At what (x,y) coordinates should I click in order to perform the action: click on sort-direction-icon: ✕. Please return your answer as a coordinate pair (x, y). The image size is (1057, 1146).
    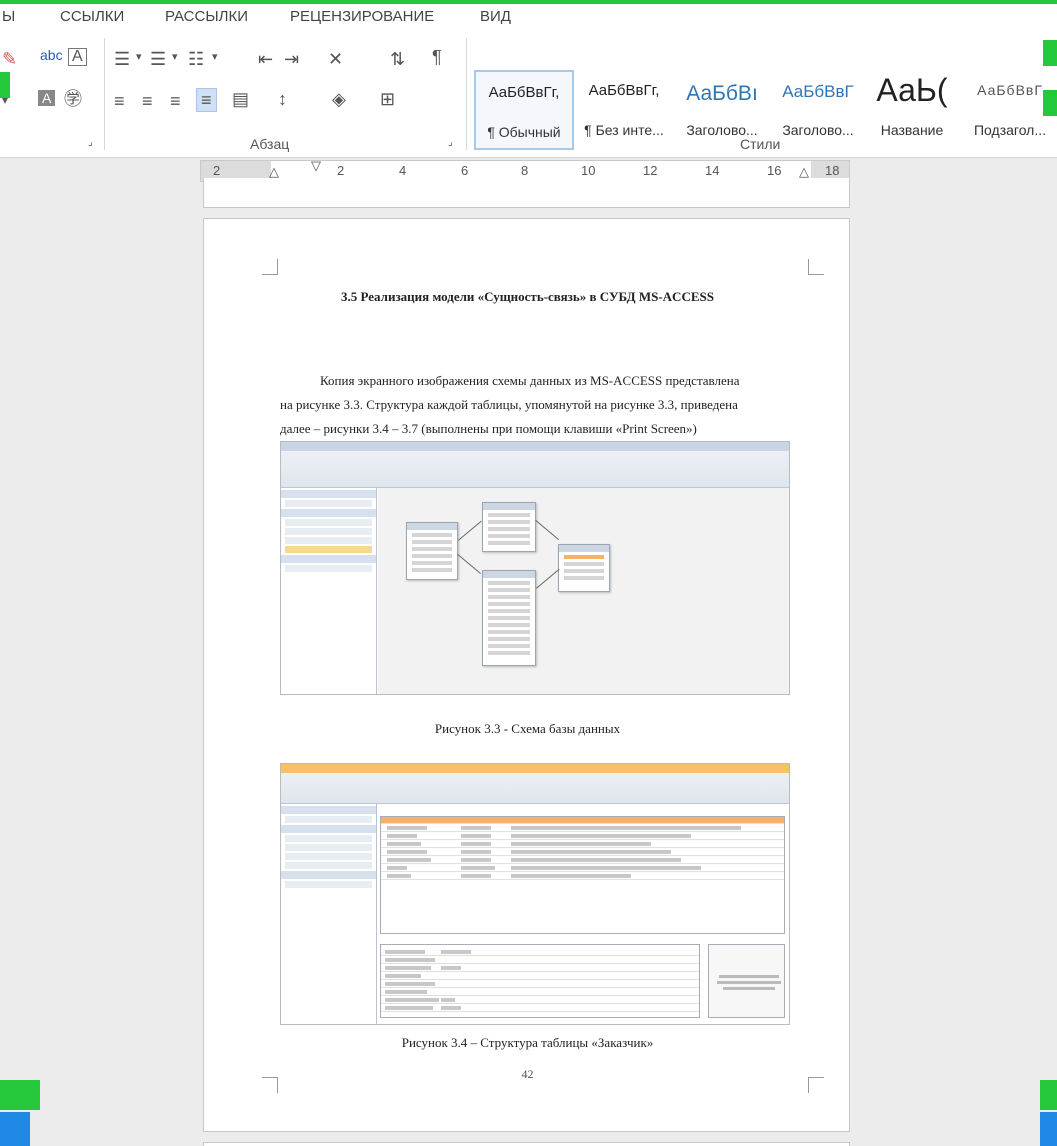
    Looking at the image, I should click on (335, 59).